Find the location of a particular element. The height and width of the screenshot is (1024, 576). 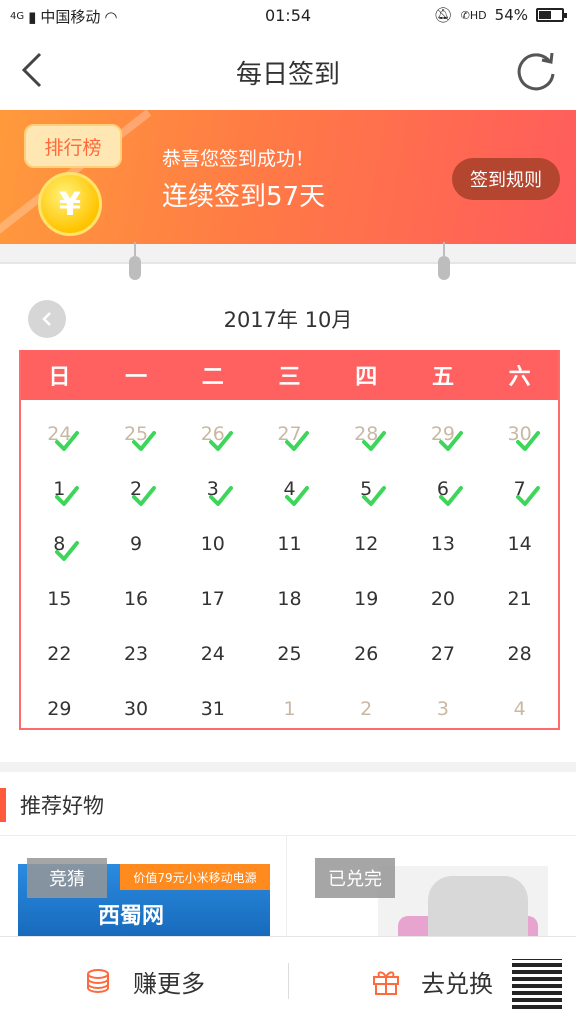

product-card: 价值79元小米移动电源 西蜀网 竞猜 is located at coordinates (143, 886).